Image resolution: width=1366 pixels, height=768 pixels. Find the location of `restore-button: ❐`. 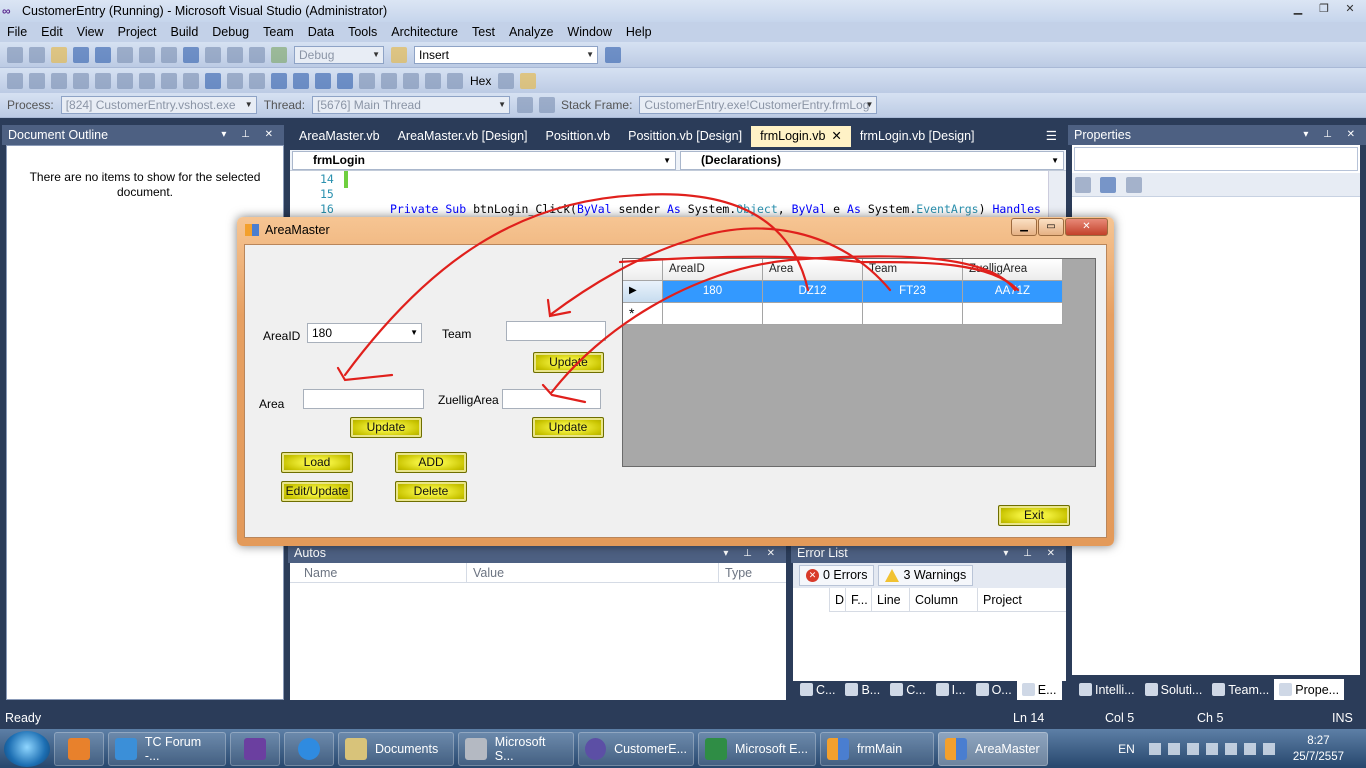

restore-button: ❐ is located at coordinates (1324, 9).